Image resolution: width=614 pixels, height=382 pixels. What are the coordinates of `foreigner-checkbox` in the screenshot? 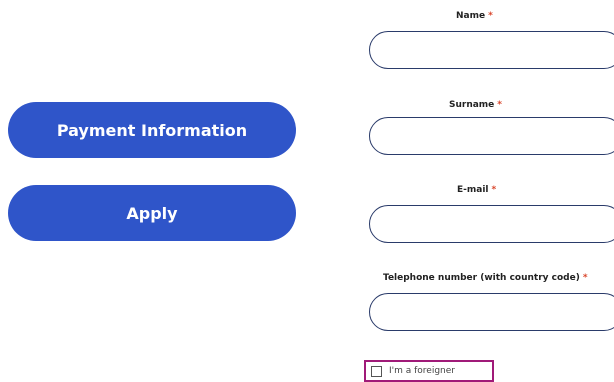 It's located at (376, 371).